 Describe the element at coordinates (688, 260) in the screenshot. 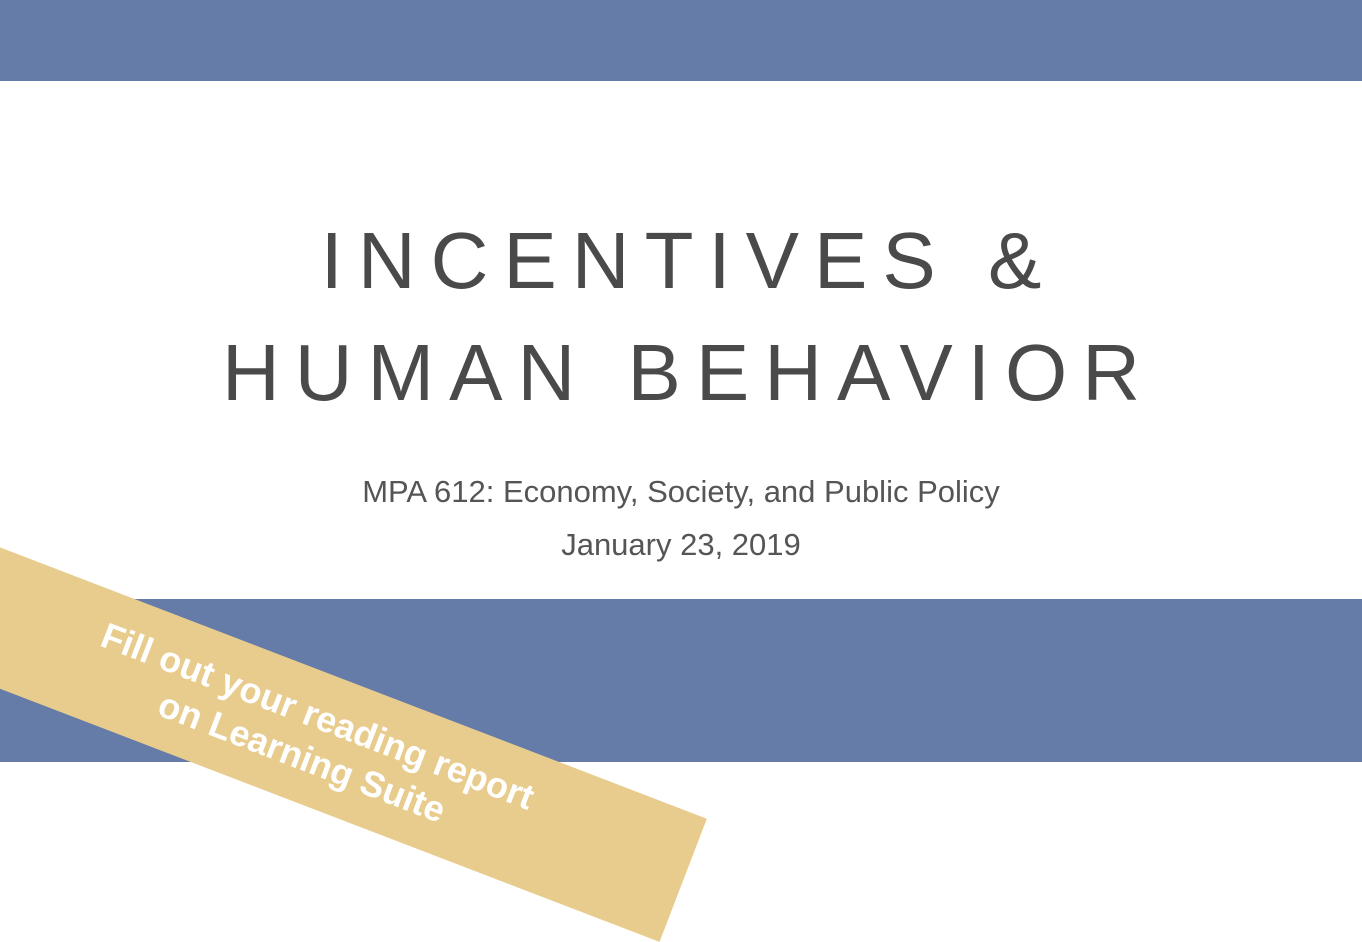

I see `slide-title-line-1: INCENTIVES &` at that location.